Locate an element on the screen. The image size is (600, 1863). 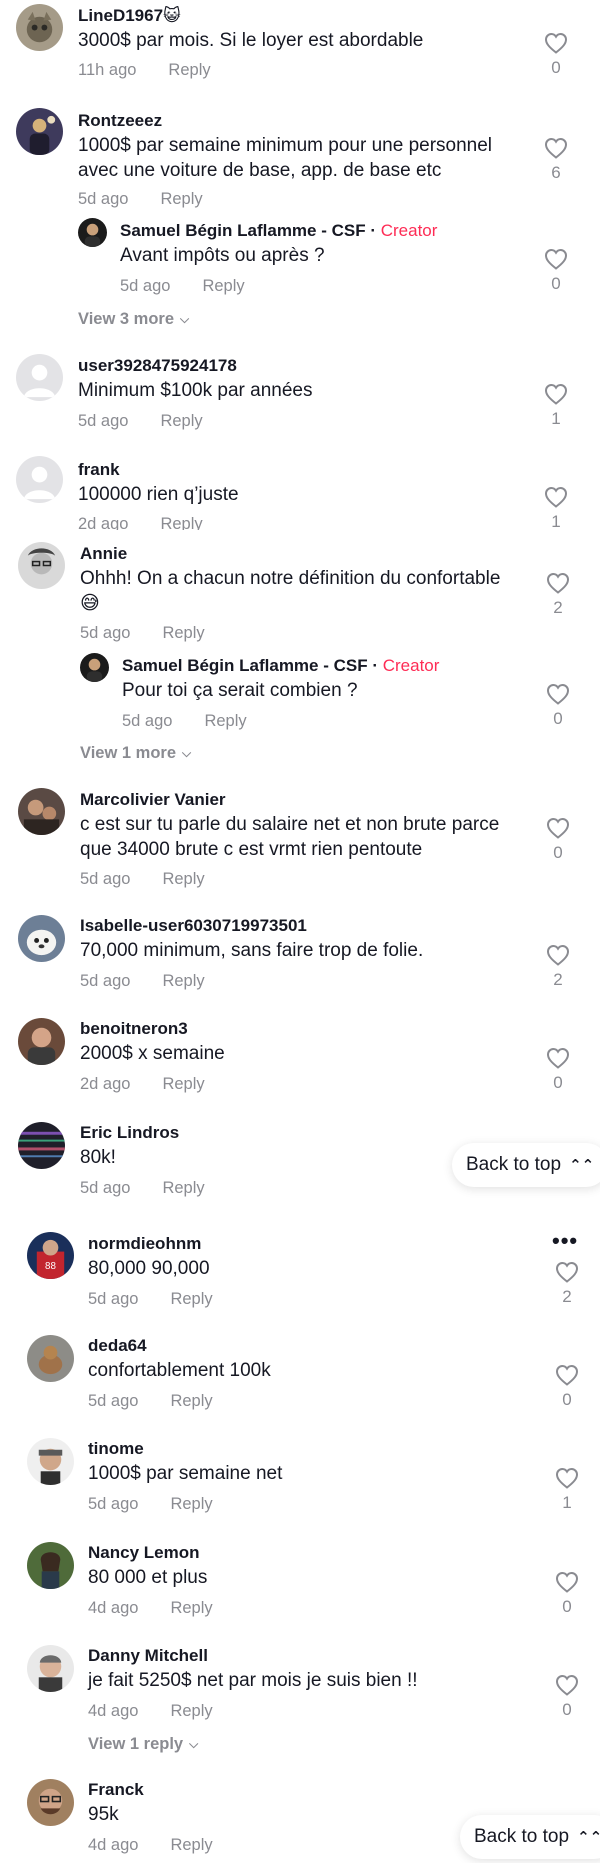
comment-username: Franck is located at coordinates (116, 1790).